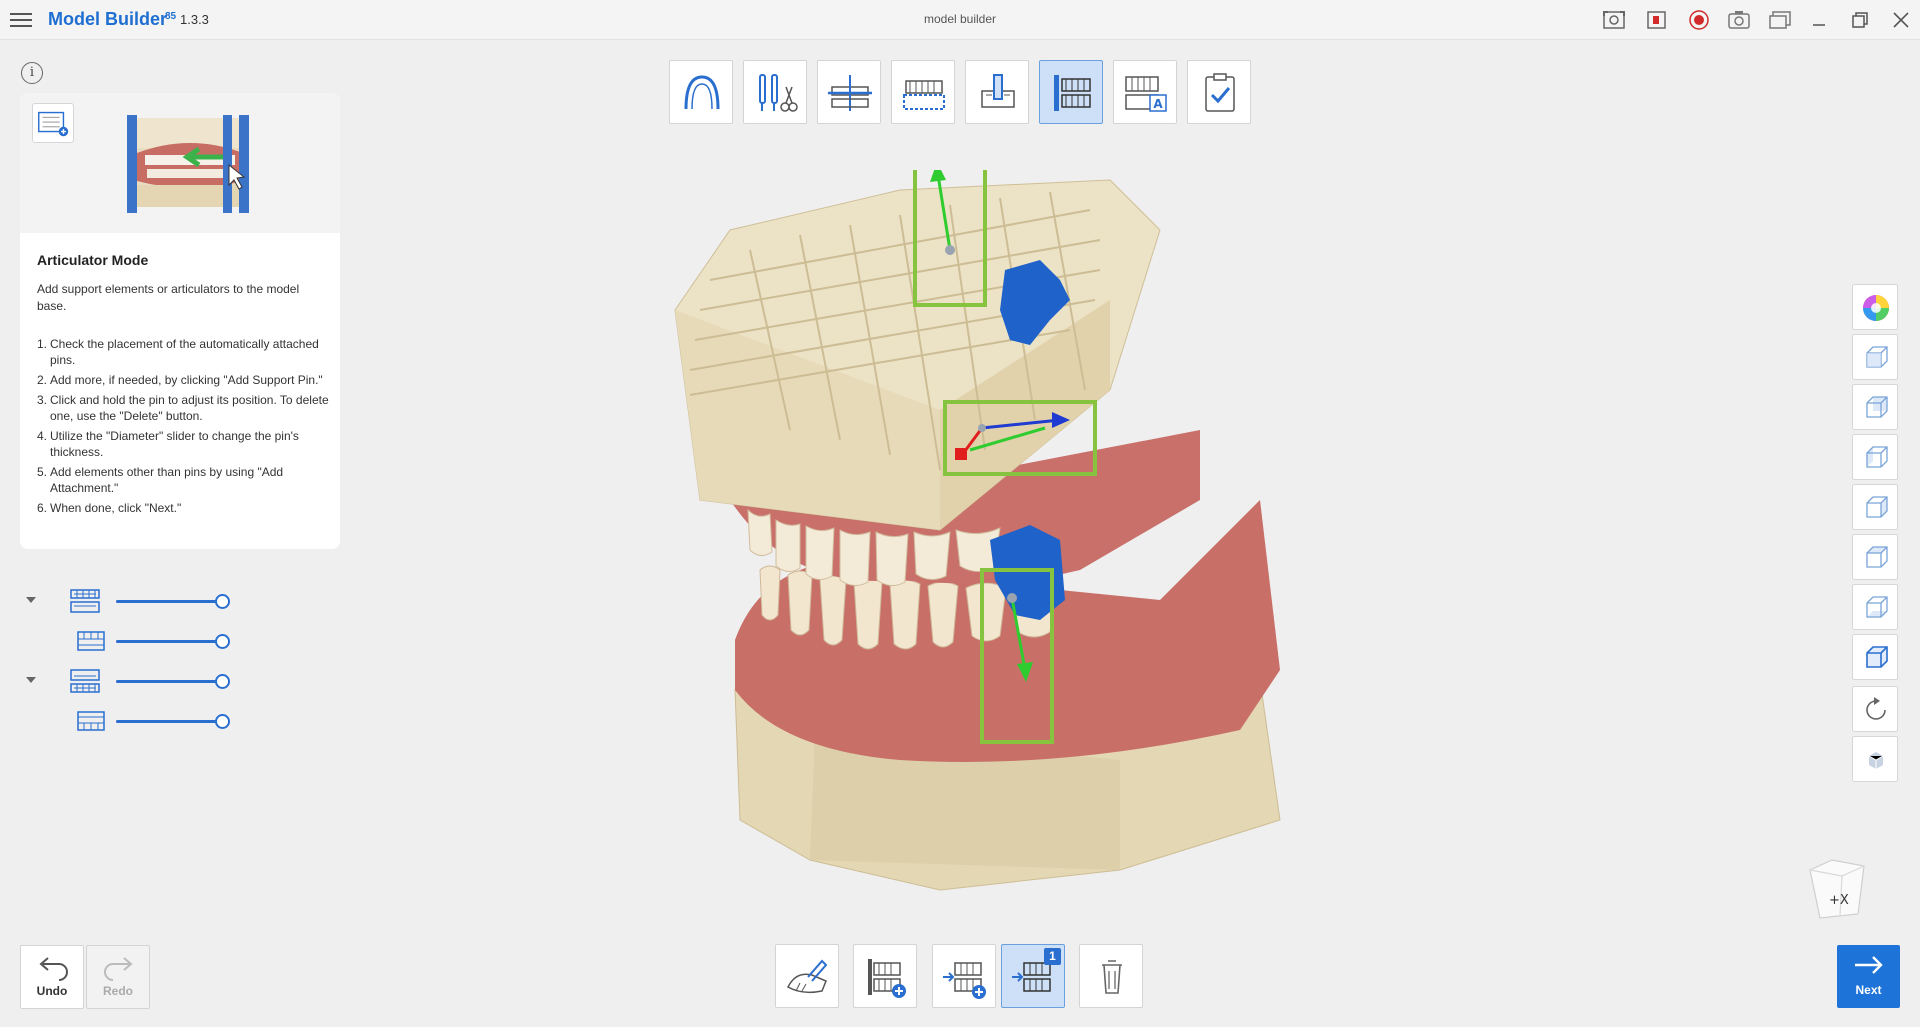 This screenshot has height=1027, width=1920. I want to click on undo-icon, so click(53, 969).